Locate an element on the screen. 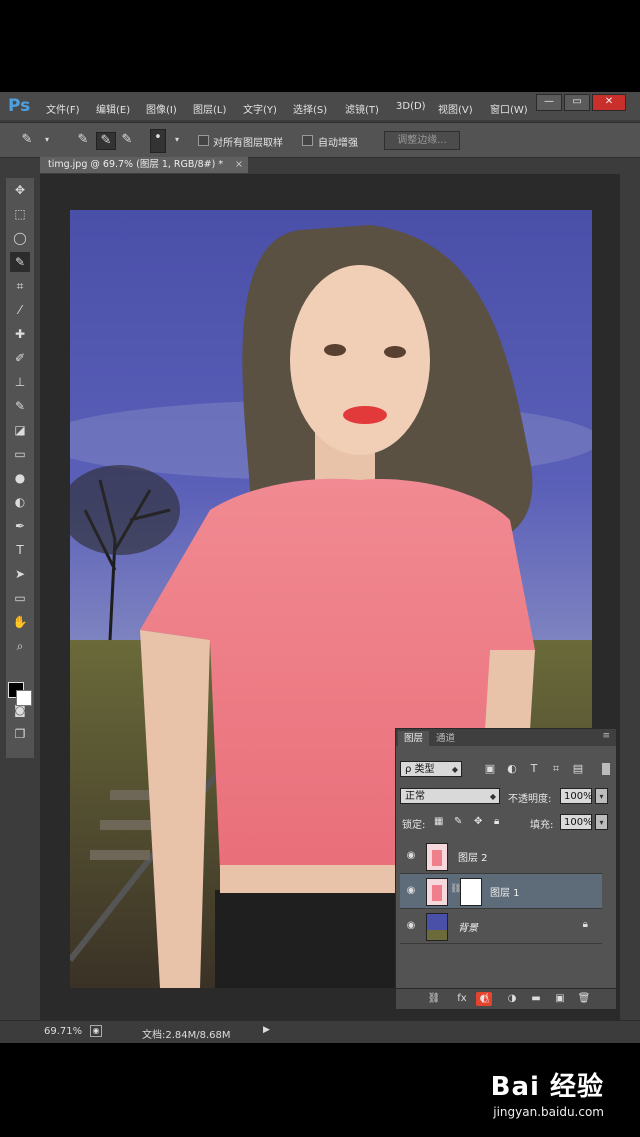 The width and height of the screenshot is (640, 1137). status-info-icon: ◉ is located at coordinates (96, 1031).